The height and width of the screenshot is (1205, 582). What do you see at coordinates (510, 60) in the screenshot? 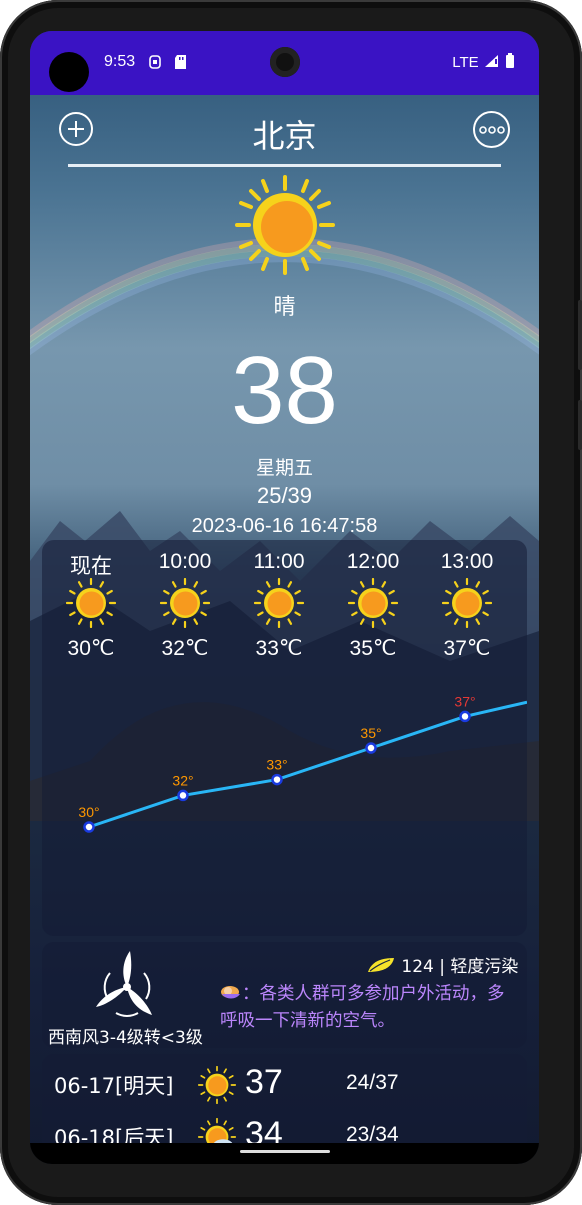
I see `battery-icon` at bounding box center [510, 60].